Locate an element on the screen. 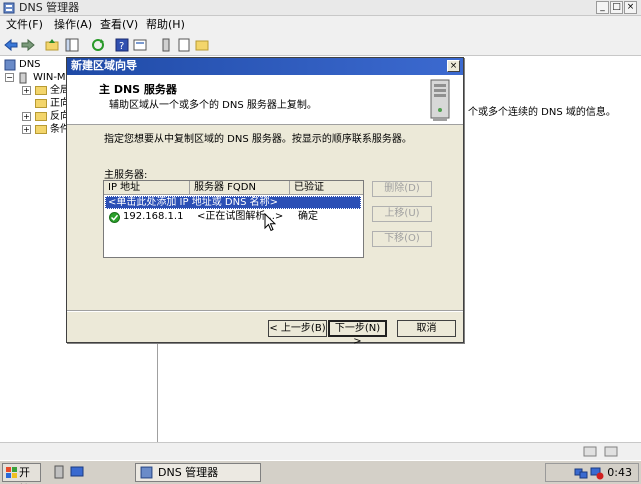  taskbar-dns-manager: DNS 管理器 is located at coordinates (198, 472).